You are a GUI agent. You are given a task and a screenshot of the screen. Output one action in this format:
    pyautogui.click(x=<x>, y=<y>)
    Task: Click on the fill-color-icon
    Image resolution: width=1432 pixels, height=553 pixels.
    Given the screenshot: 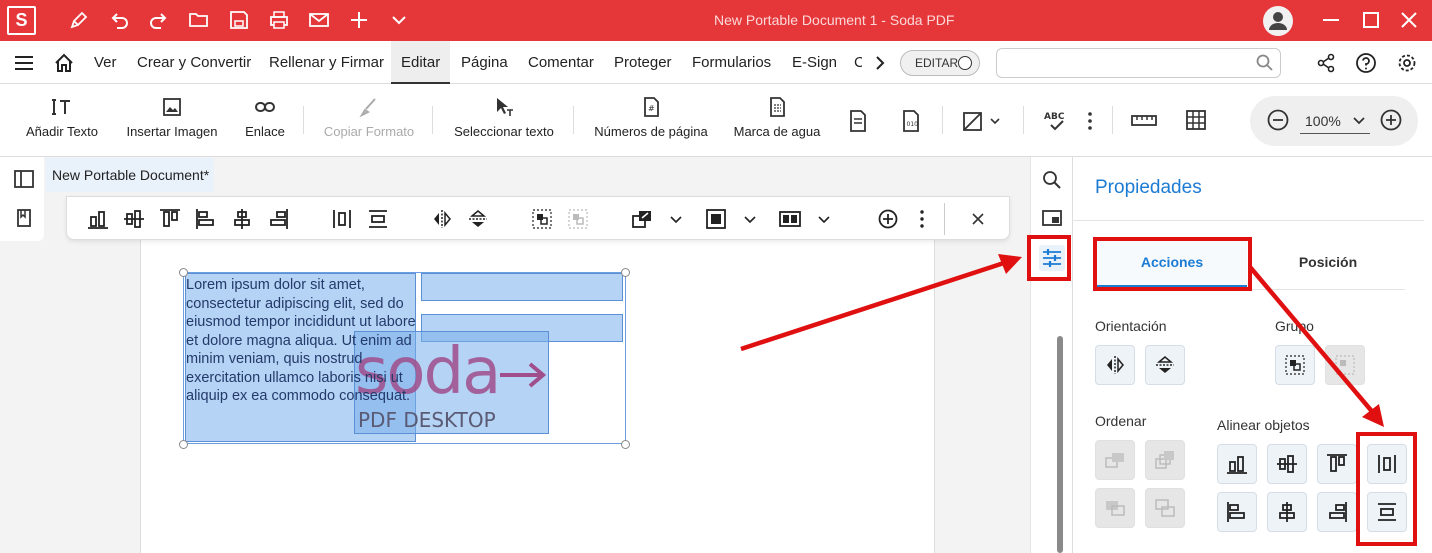 What is the action you would take?
    pyautogui.click(x=716, y=219)
    